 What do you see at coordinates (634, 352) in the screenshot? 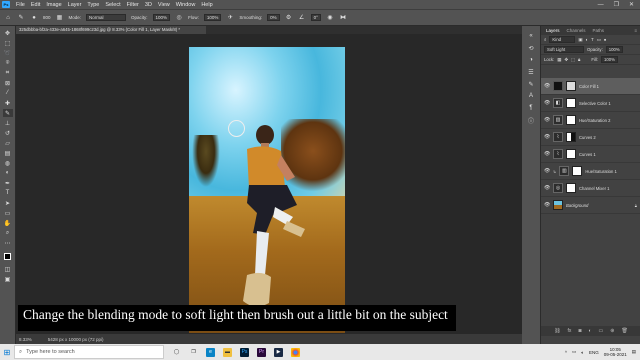
I see `notifications-icon: ▤` at bounding box center [634, 352].